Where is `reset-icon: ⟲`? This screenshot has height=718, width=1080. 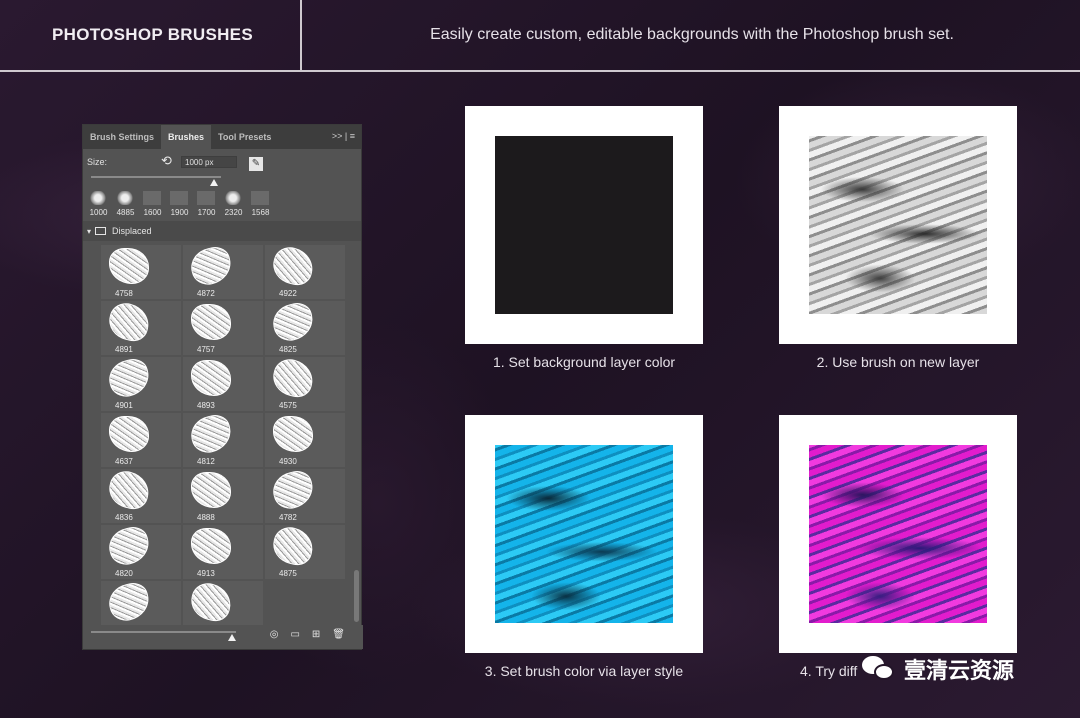 reset-icon: ⟲ is located at coordinates (166, 161).